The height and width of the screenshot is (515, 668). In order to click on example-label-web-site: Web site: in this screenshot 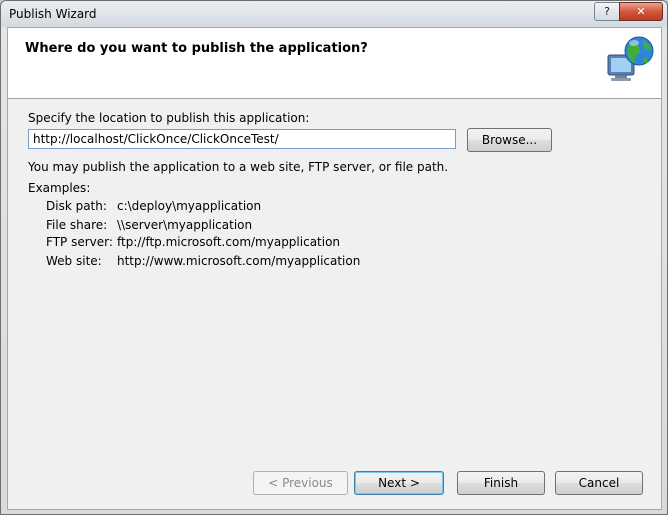, I will do `click(74, 261)`.